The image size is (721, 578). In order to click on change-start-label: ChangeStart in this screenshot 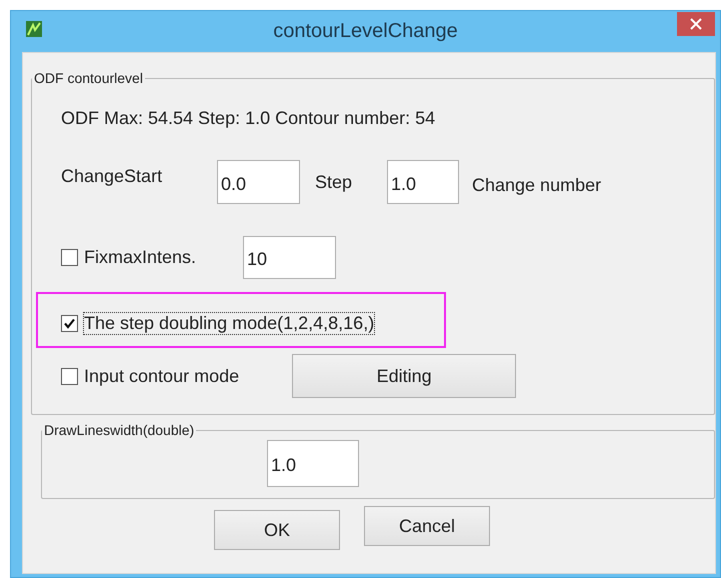, I will do `click(112, 176)`.